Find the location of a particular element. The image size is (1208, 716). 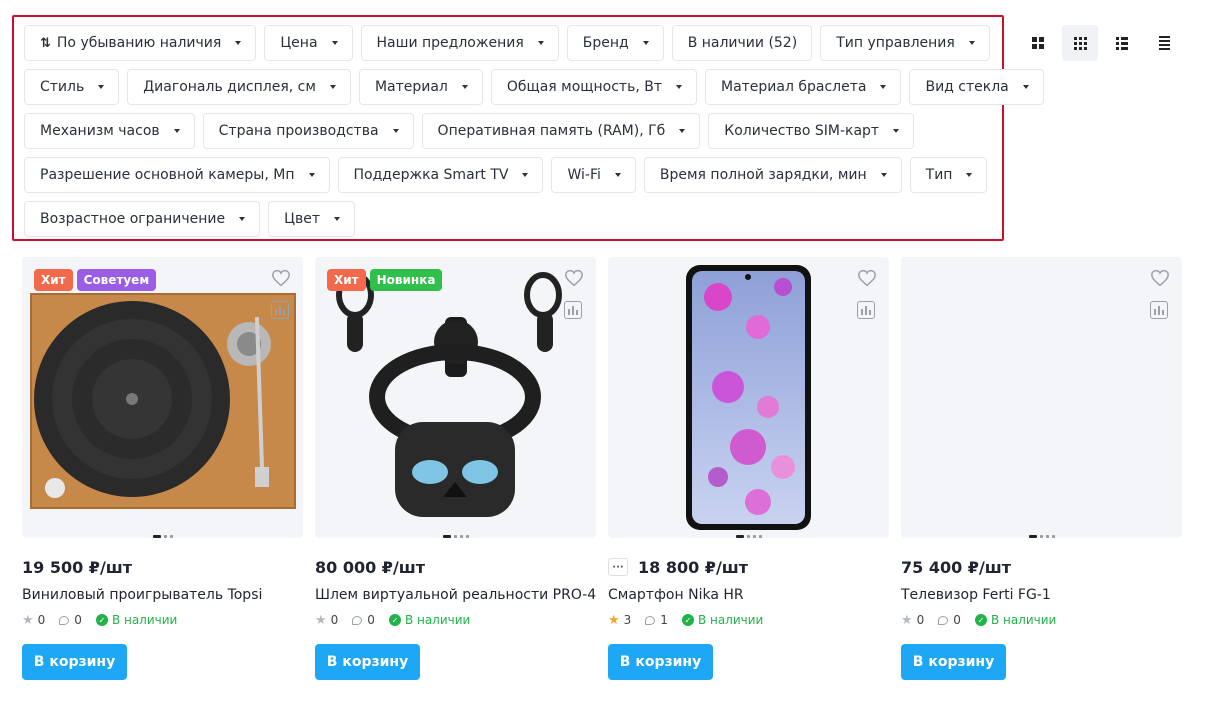

filter-glass-type: Вид стекла is located at coordinates (976, 87).